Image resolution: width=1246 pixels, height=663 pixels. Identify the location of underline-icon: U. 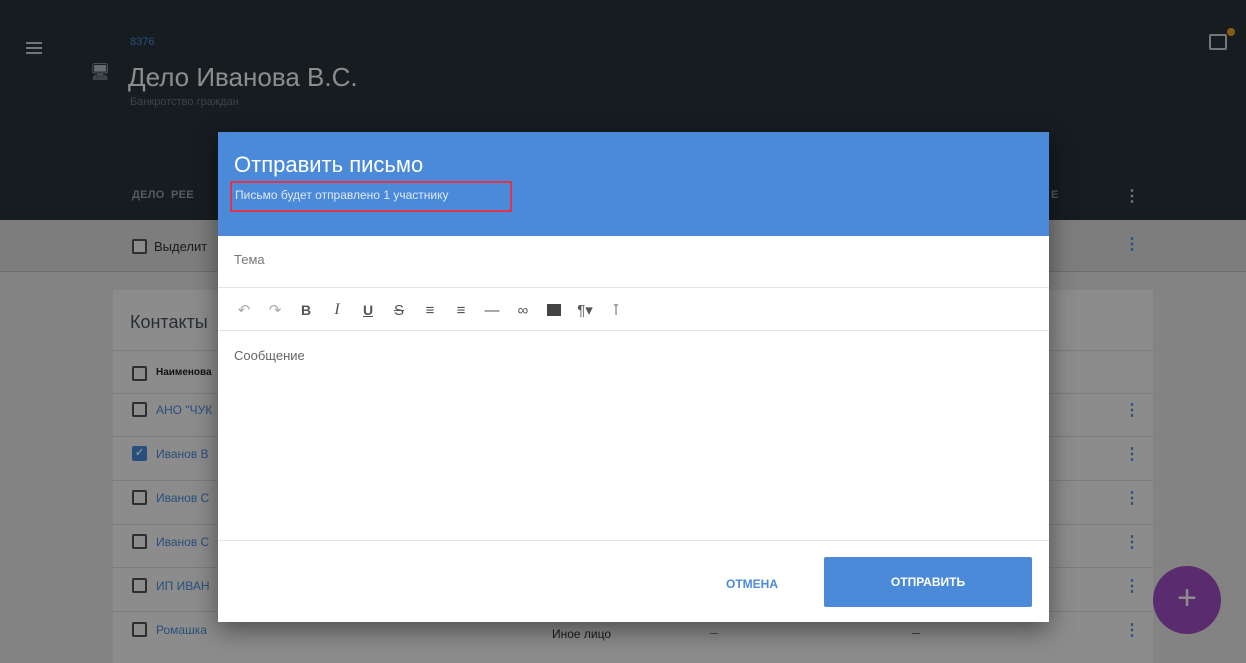
(368, 310).